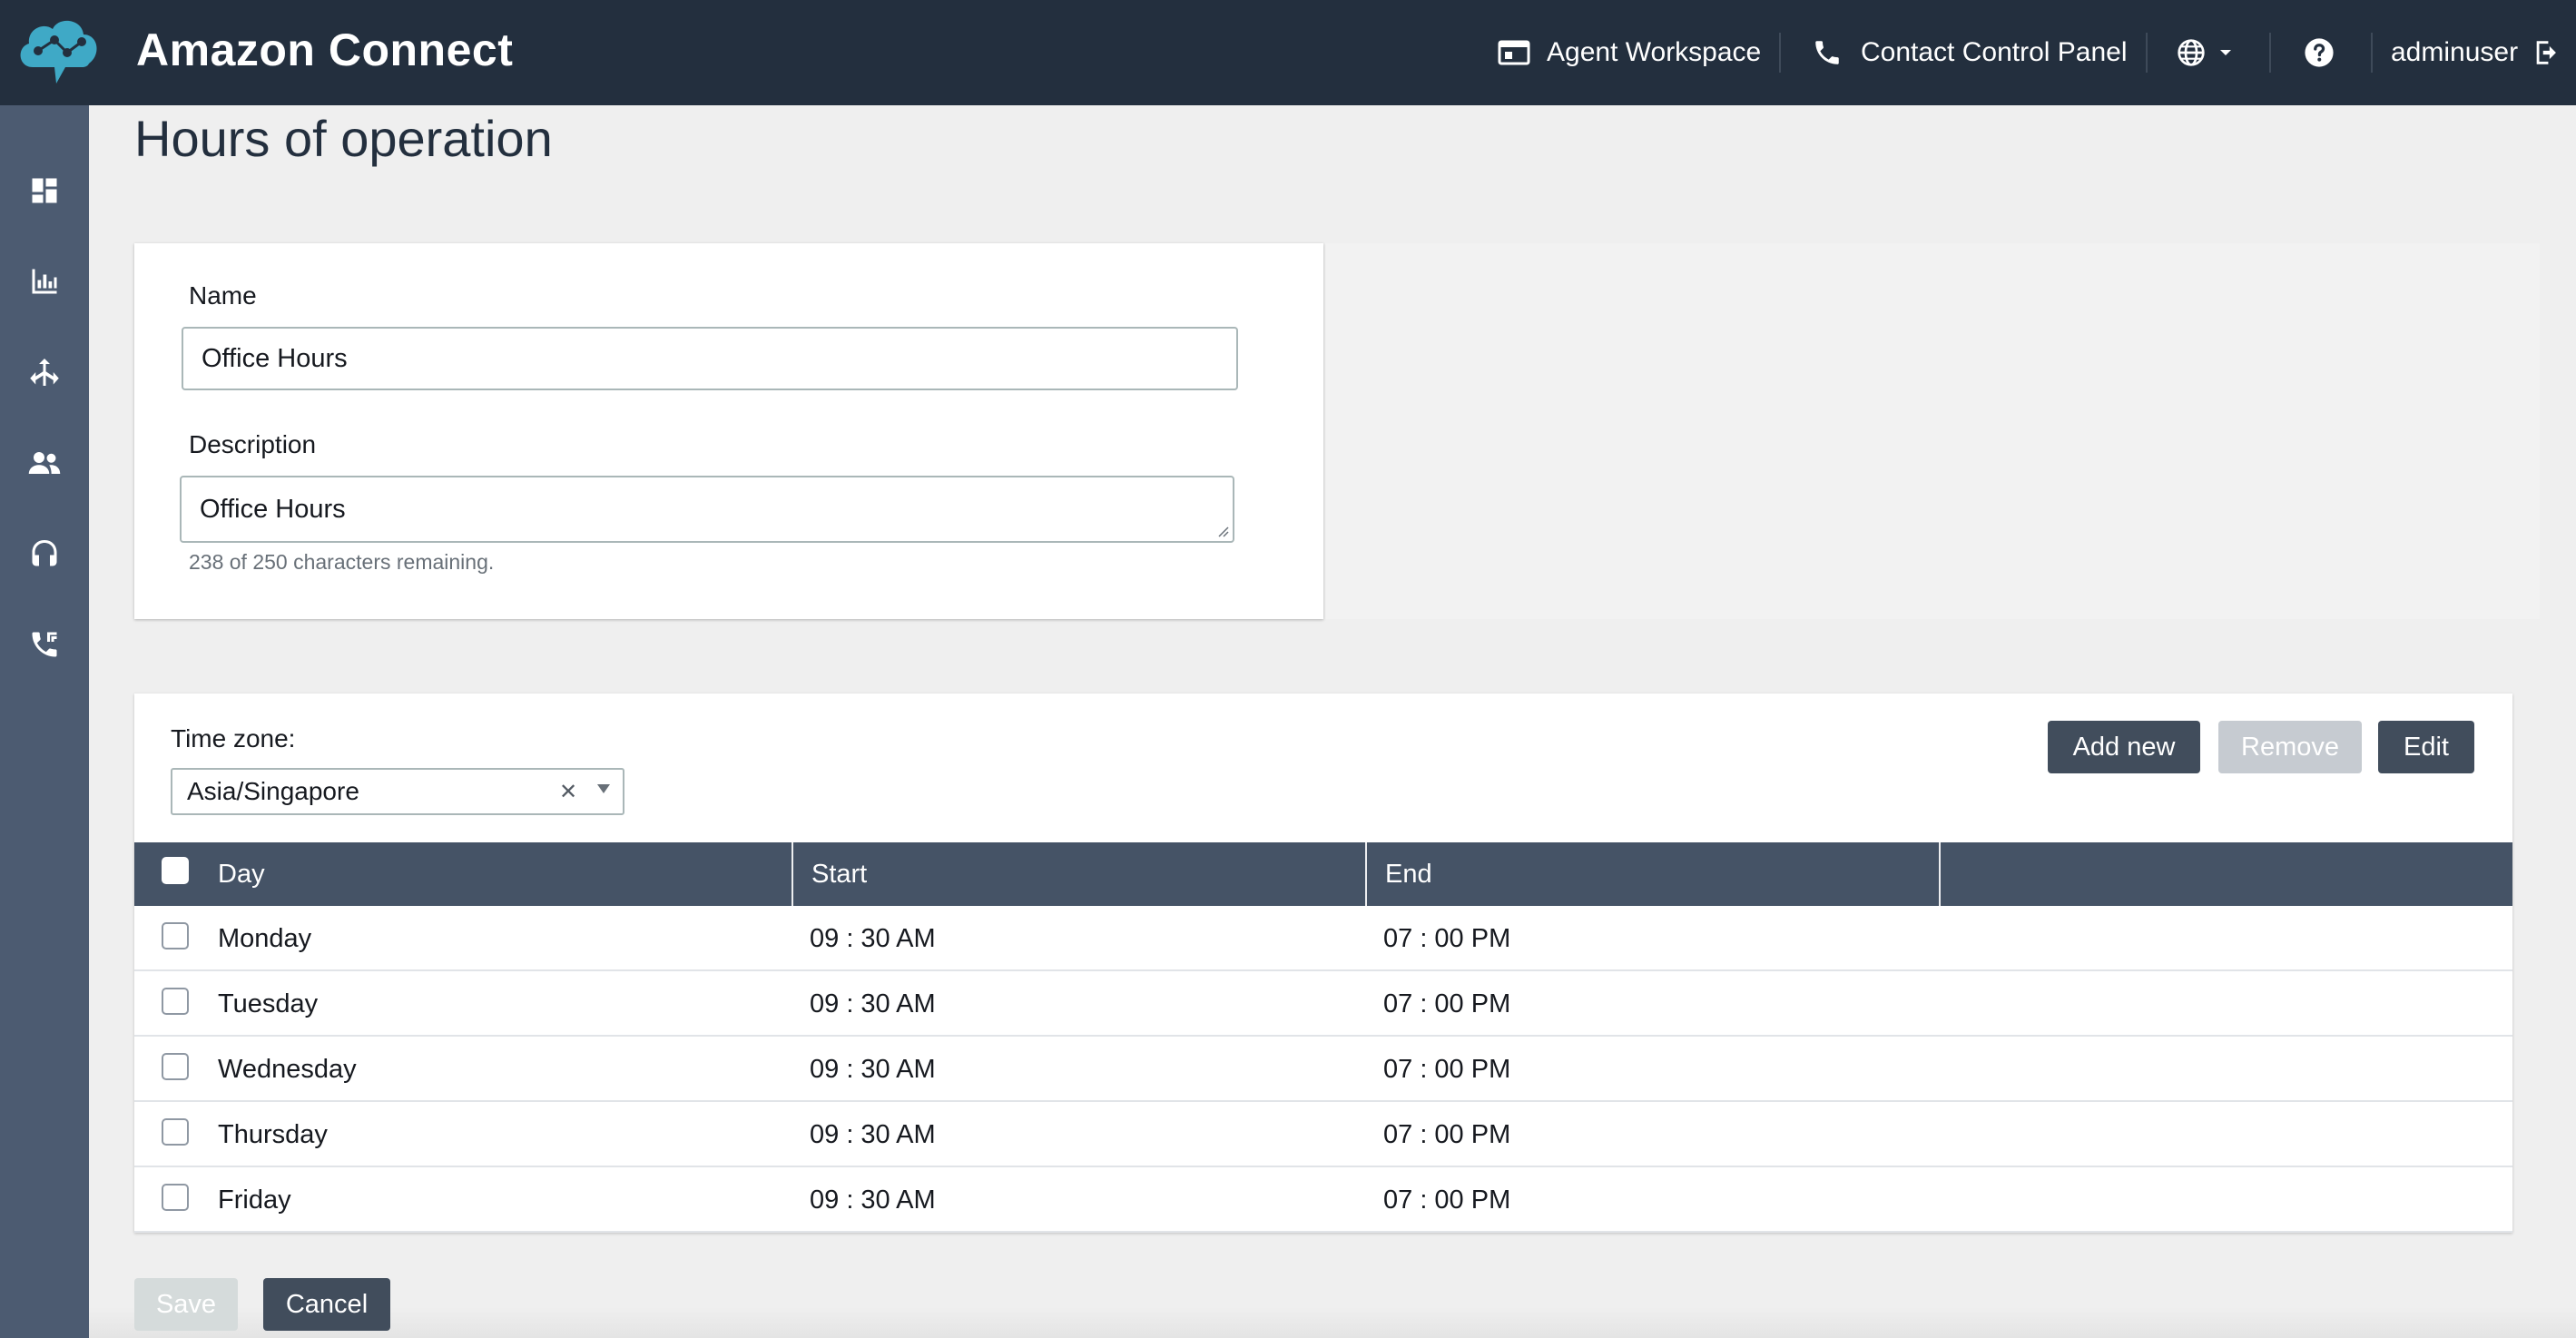 This screenshot has width=2576, height=1338. I want to click on analytics-icon, so click(44, 281).